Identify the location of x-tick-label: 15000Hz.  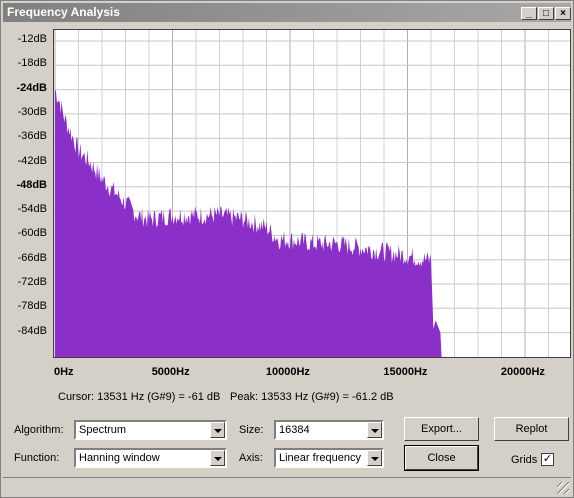
(405, 372).